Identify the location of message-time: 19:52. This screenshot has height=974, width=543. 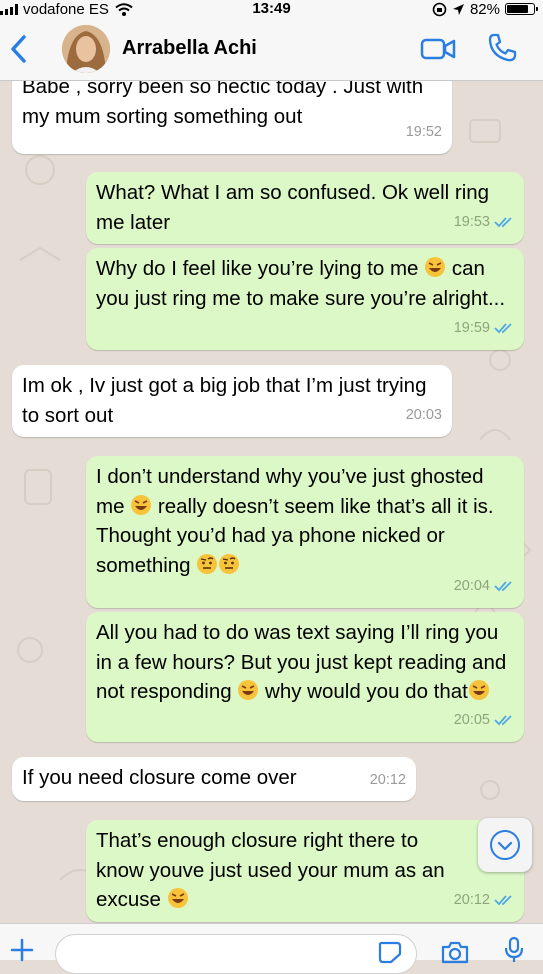
(423, 131).